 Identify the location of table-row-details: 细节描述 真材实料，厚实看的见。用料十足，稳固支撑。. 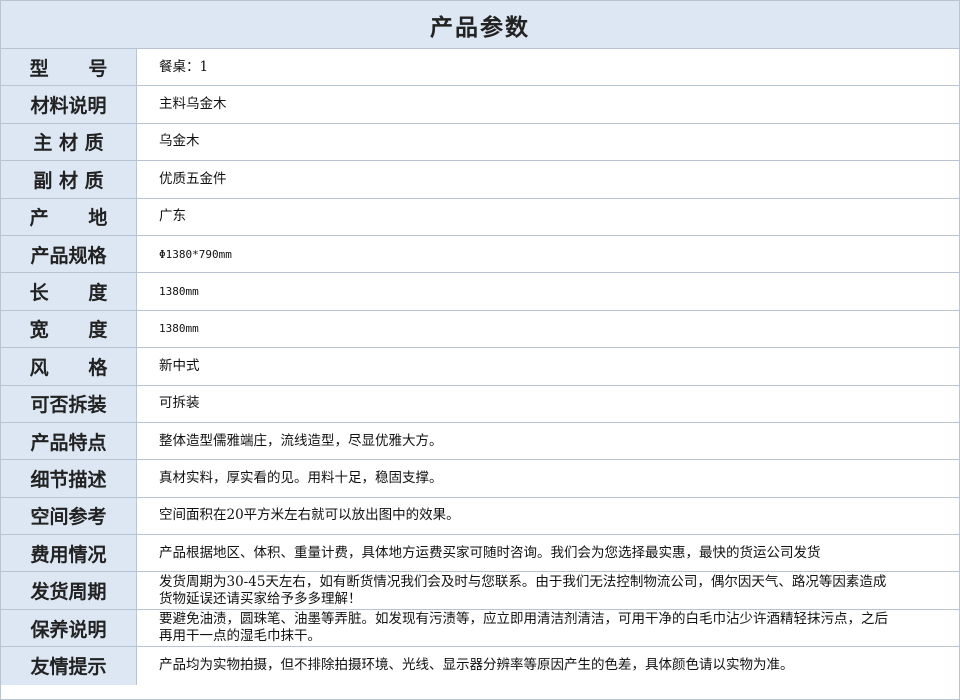
(480, 479).